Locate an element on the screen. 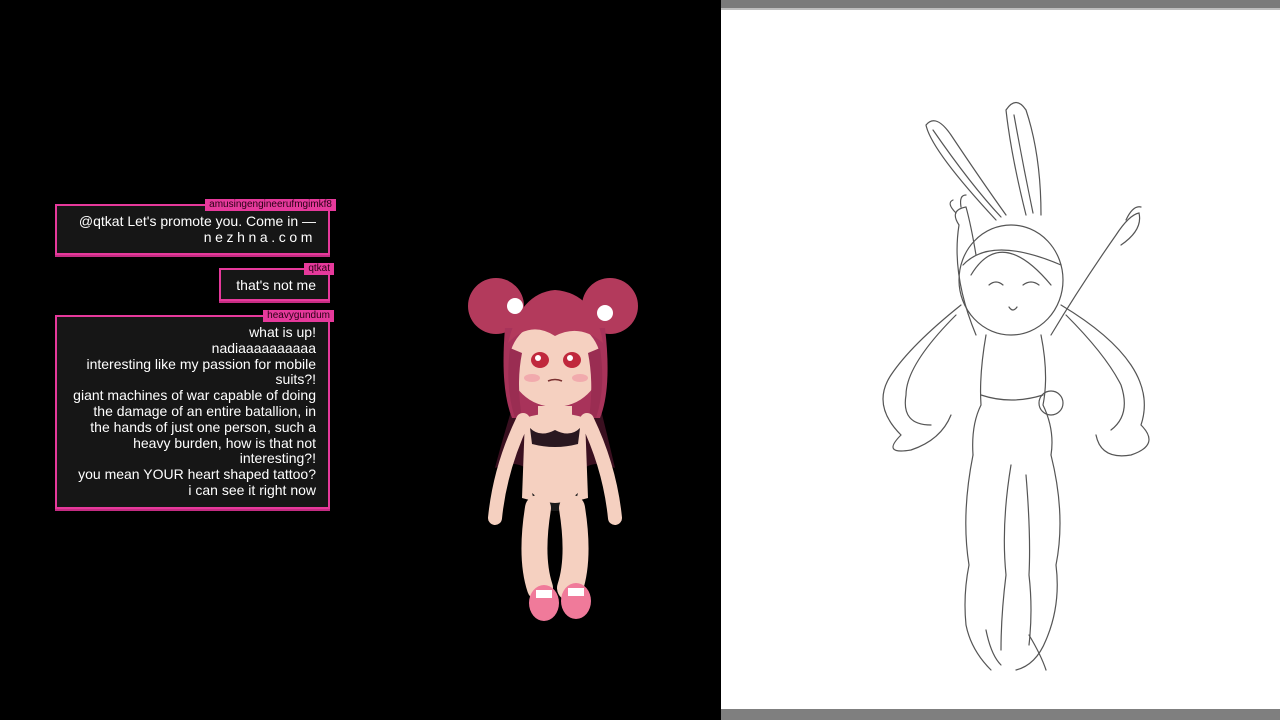  chat-text: nezhna.com is located at coordinates (259, 236).